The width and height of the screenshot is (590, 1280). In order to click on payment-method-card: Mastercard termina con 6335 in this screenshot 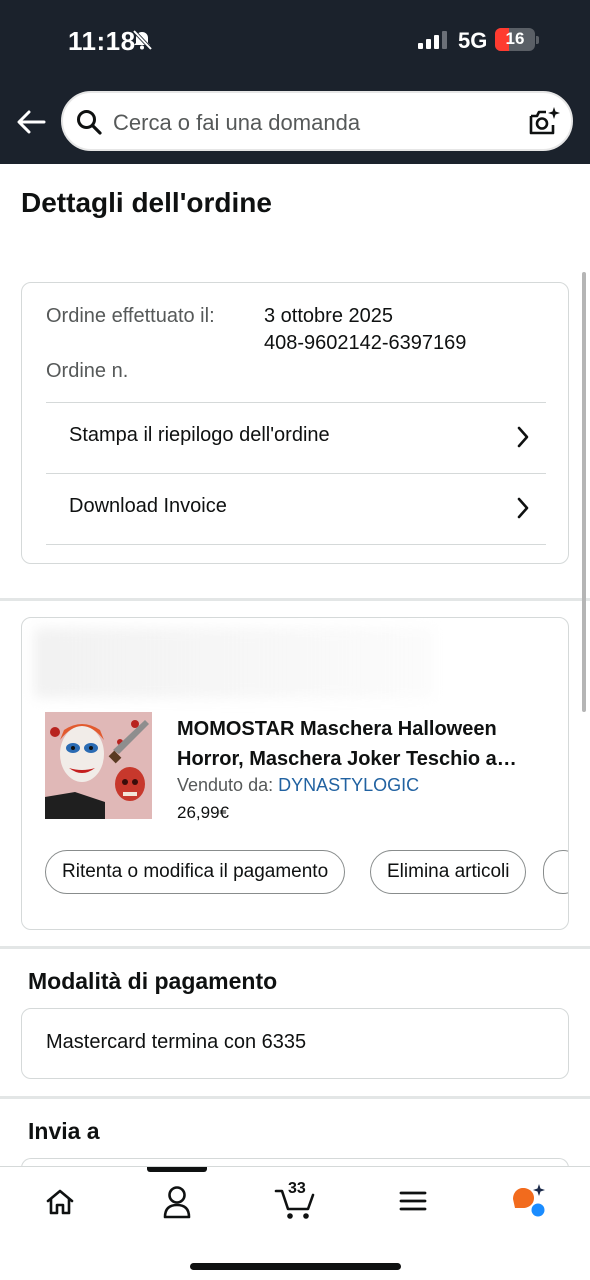, I will do `click(295, 1043)`.